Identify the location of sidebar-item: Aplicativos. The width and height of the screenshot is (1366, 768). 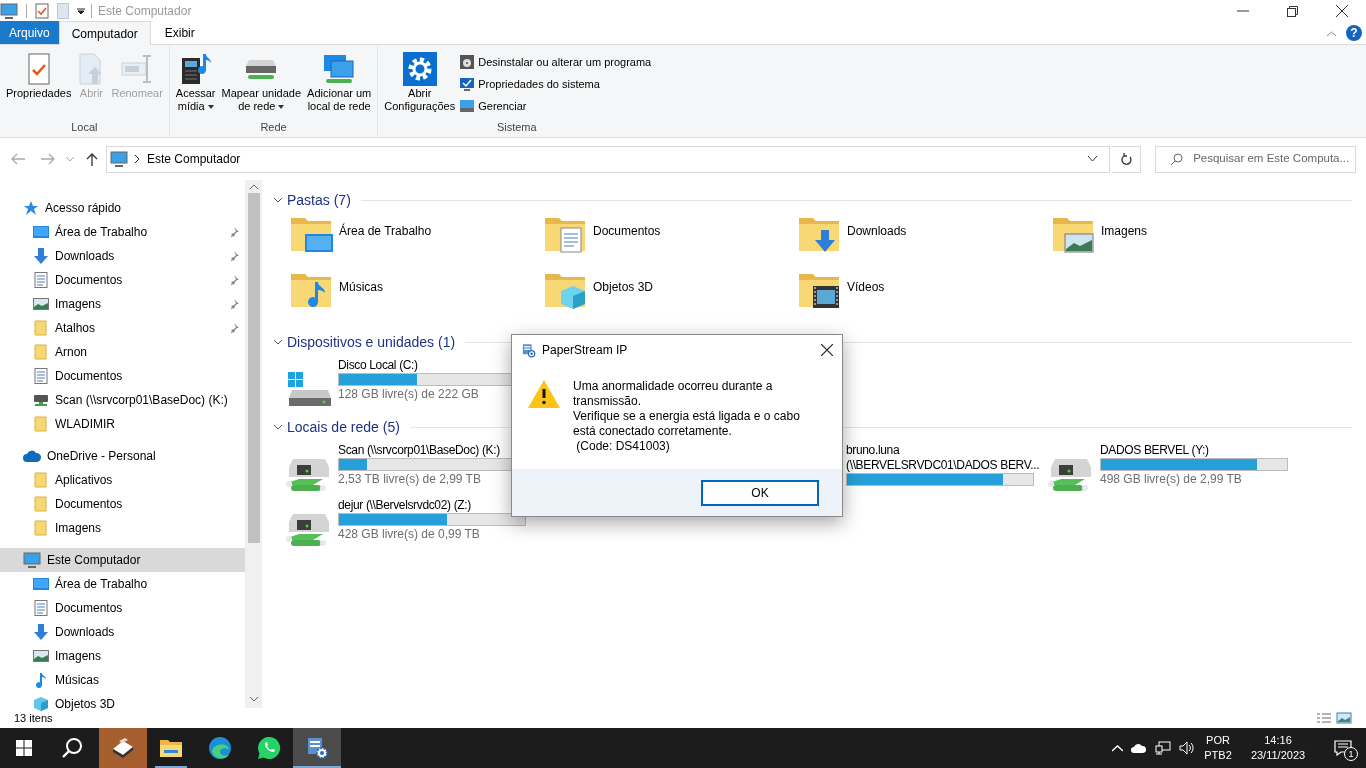
(122, 480).